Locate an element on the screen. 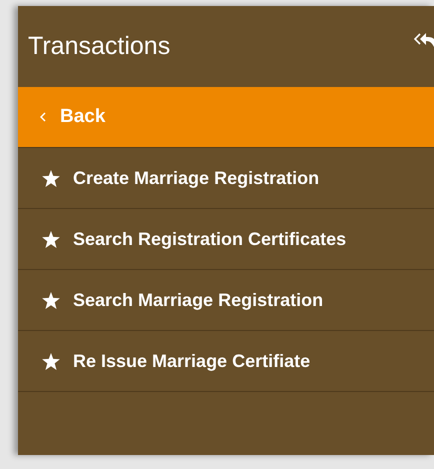 The width and height of the screenshot is (434, 469). menu-item: Re Issue Marriage Certifiate is located at coordinates (226, 360).